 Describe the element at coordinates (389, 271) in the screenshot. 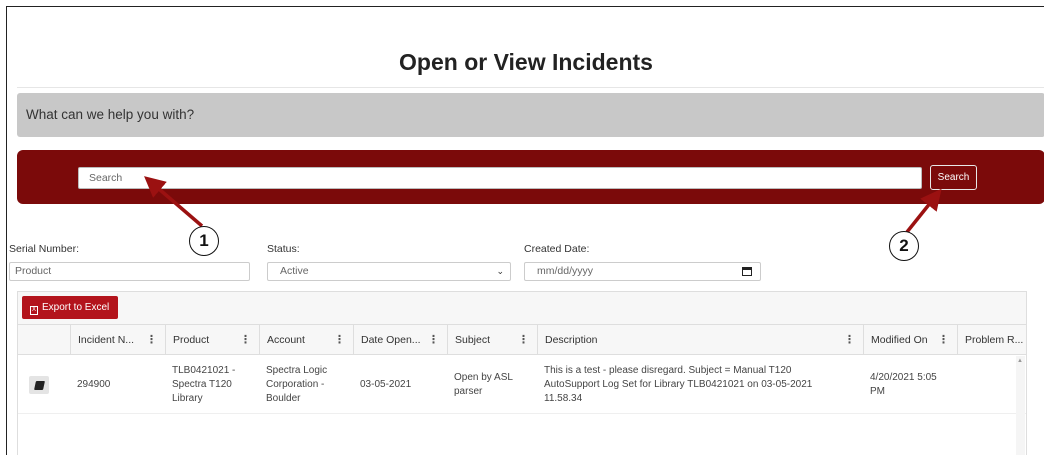

I see `status-select: Active ⌄` at that location.